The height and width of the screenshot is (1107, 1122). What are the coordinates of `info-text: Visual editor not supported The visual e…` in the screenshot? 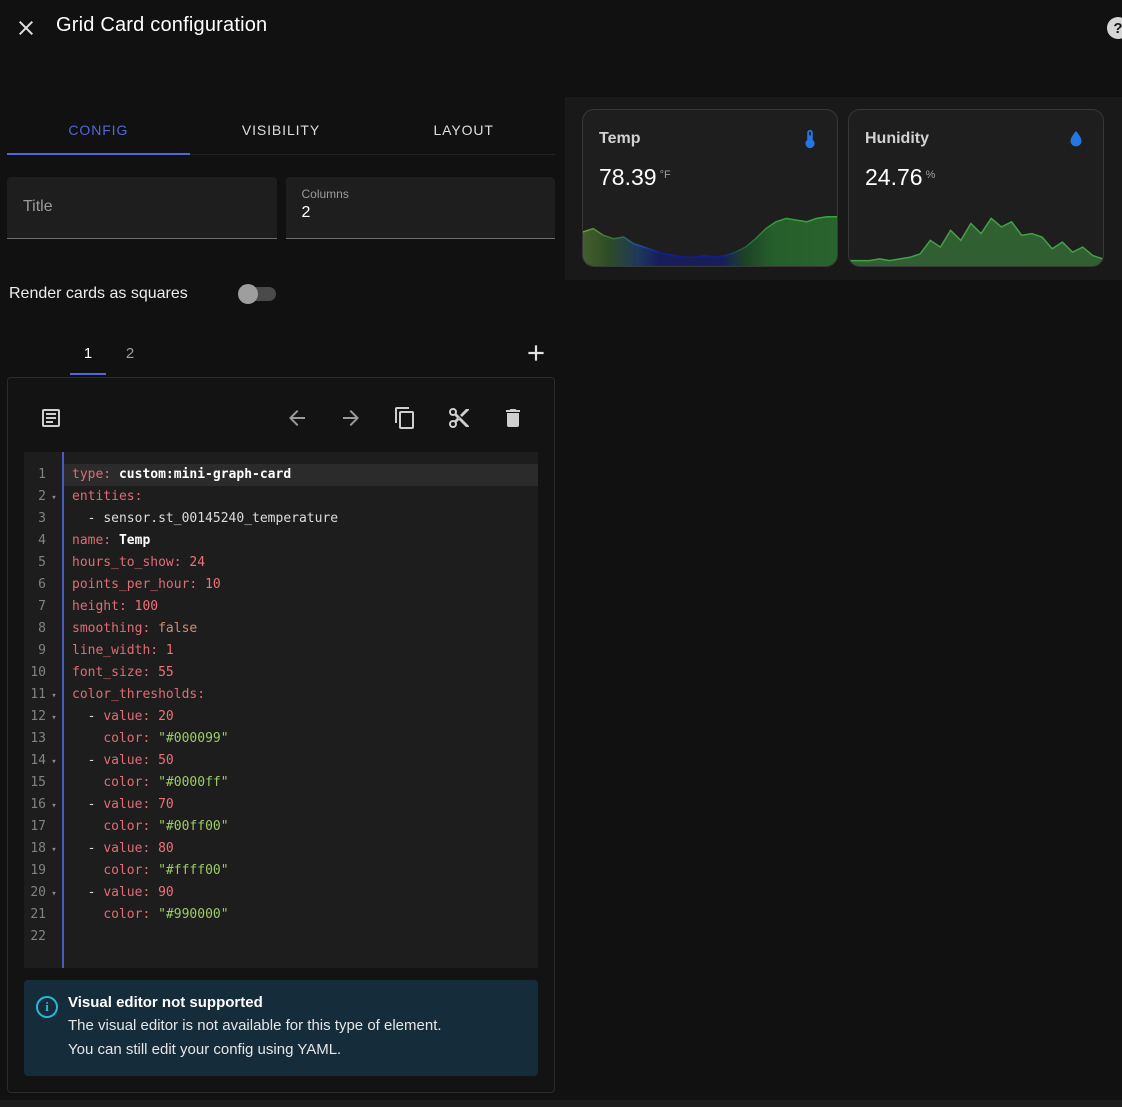 It's located at (255, 1028).